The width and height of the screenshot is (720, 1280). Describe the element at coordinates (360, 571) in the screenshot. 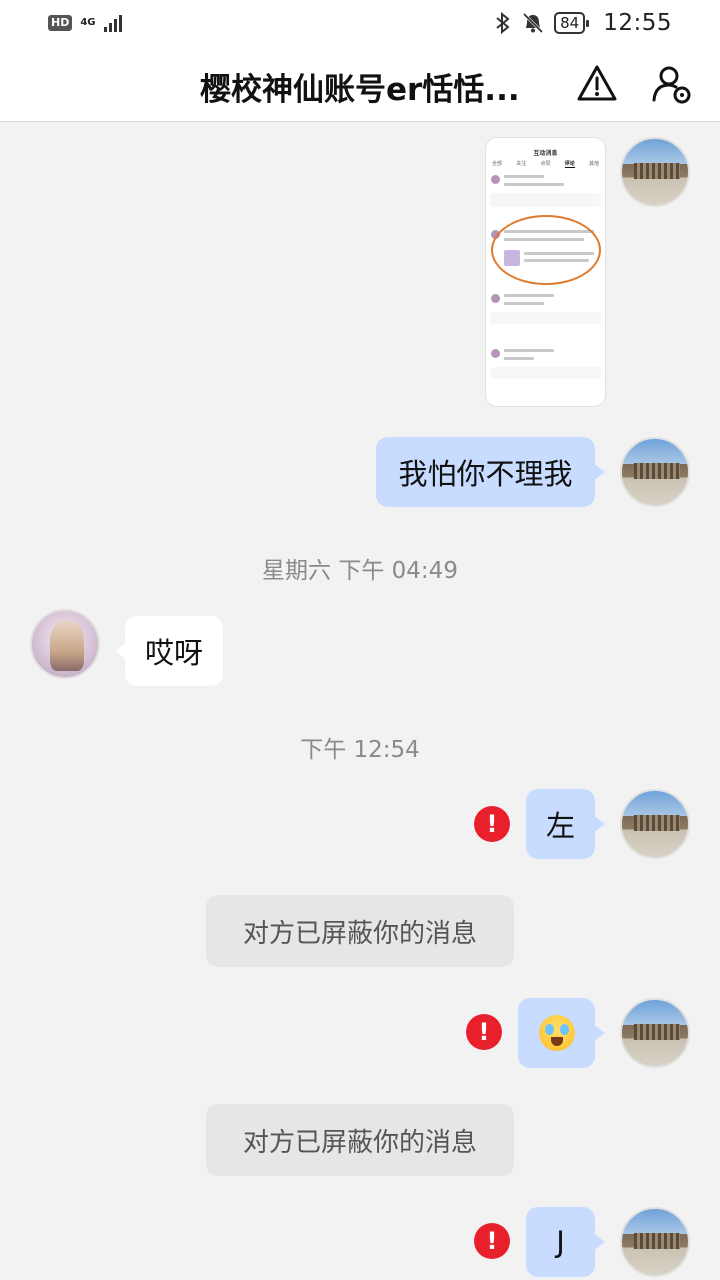

I see `timestamp: 星期六 下午 04:49` at that location.